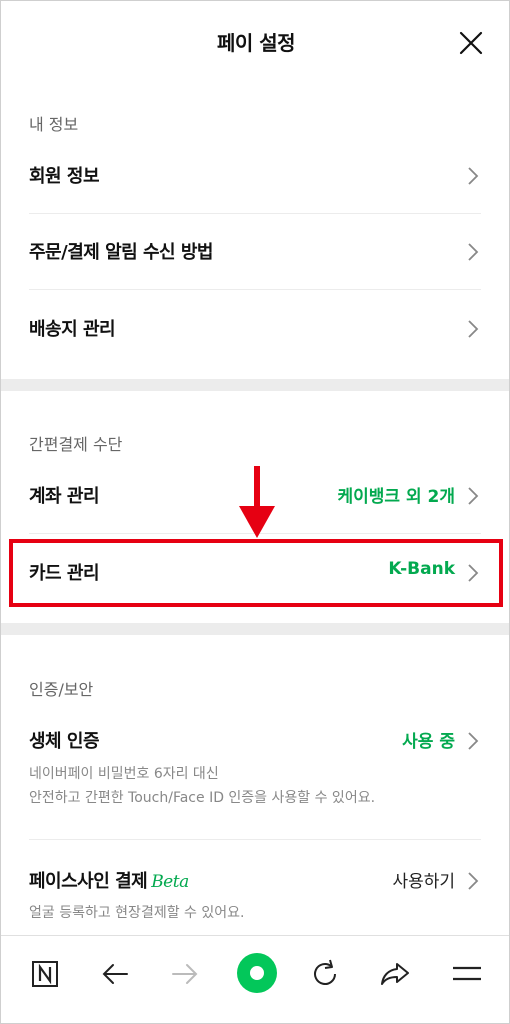 The image size is (510, 1024). I want to click on menu-item-label: 회원 정보, so click(64, 176).